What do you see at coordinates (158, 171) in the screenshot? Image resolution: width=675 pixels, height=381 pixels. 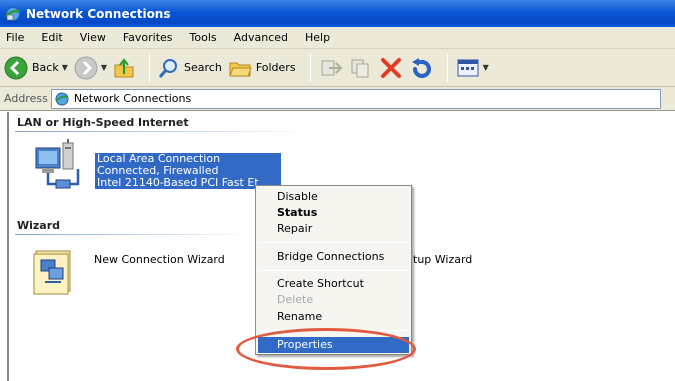 I see `connection-status: Connected, Firewalled` at bounding box center [158, 171].